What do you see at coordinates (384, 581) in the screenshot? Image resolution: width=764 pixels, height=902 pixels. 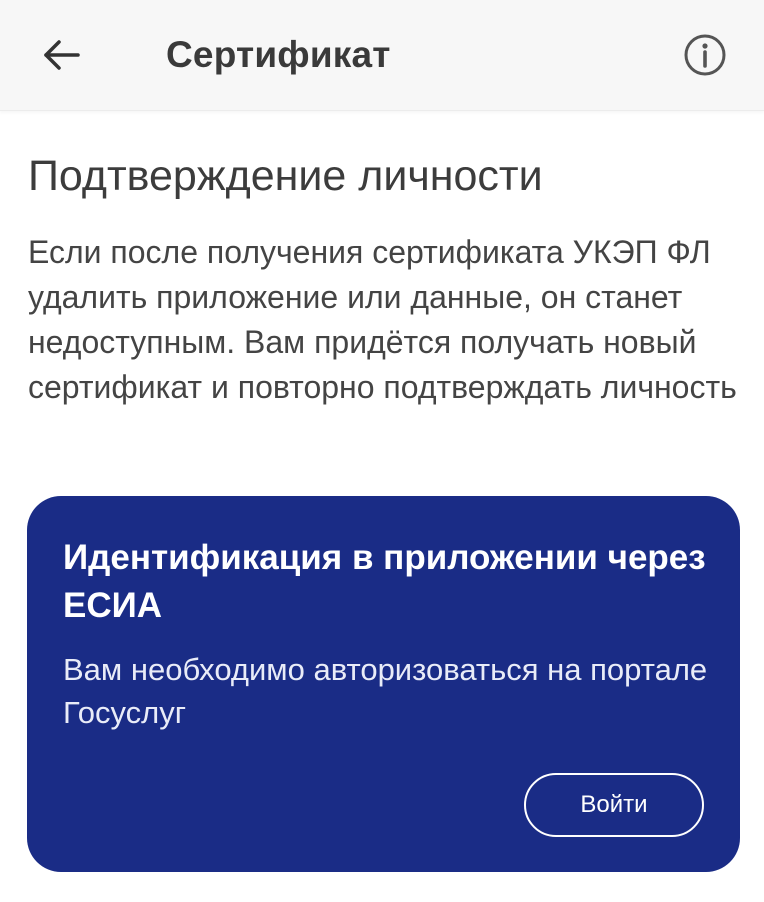 I see `card-title: Идентификация в приложении через ЕСИА` at bounding box center [384, 581].